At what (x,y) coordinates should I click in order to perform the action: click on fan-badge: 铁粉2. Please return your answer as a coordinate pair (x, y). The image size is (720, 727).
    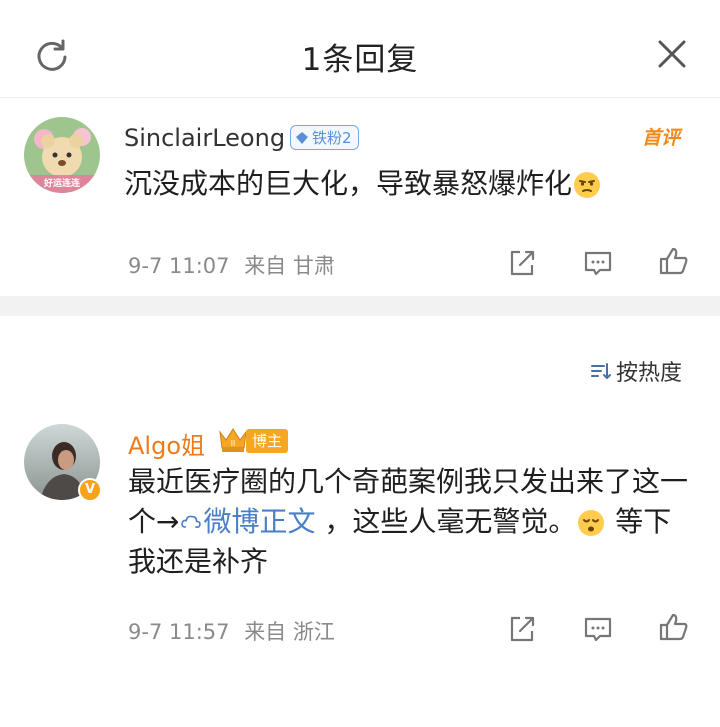
    Looking at the image, I should click on (324, 137).